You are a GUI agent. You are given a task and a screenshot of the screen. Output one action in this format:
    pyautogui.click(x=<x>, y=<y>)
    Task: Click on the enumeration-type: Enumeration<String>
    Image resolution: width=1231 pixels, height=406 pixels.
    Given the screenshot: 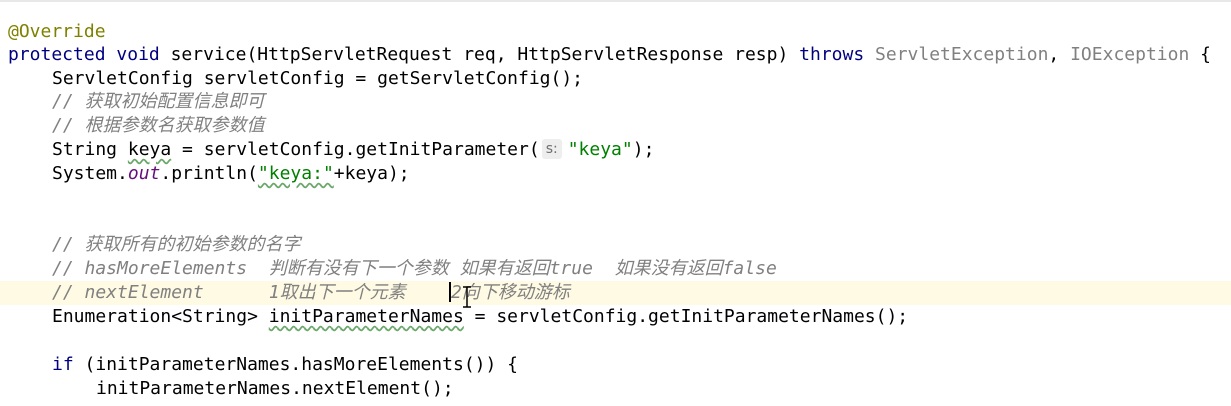 What is the action you would take?
    pyautogui.click(x=160, y=316)
    